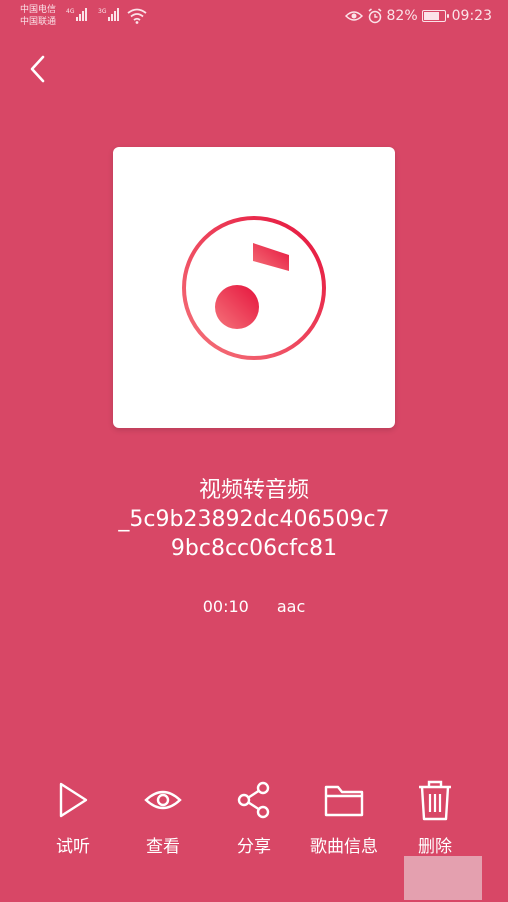 The image size is (508, 902). I want to click on folder-icon, so click(344, 801).